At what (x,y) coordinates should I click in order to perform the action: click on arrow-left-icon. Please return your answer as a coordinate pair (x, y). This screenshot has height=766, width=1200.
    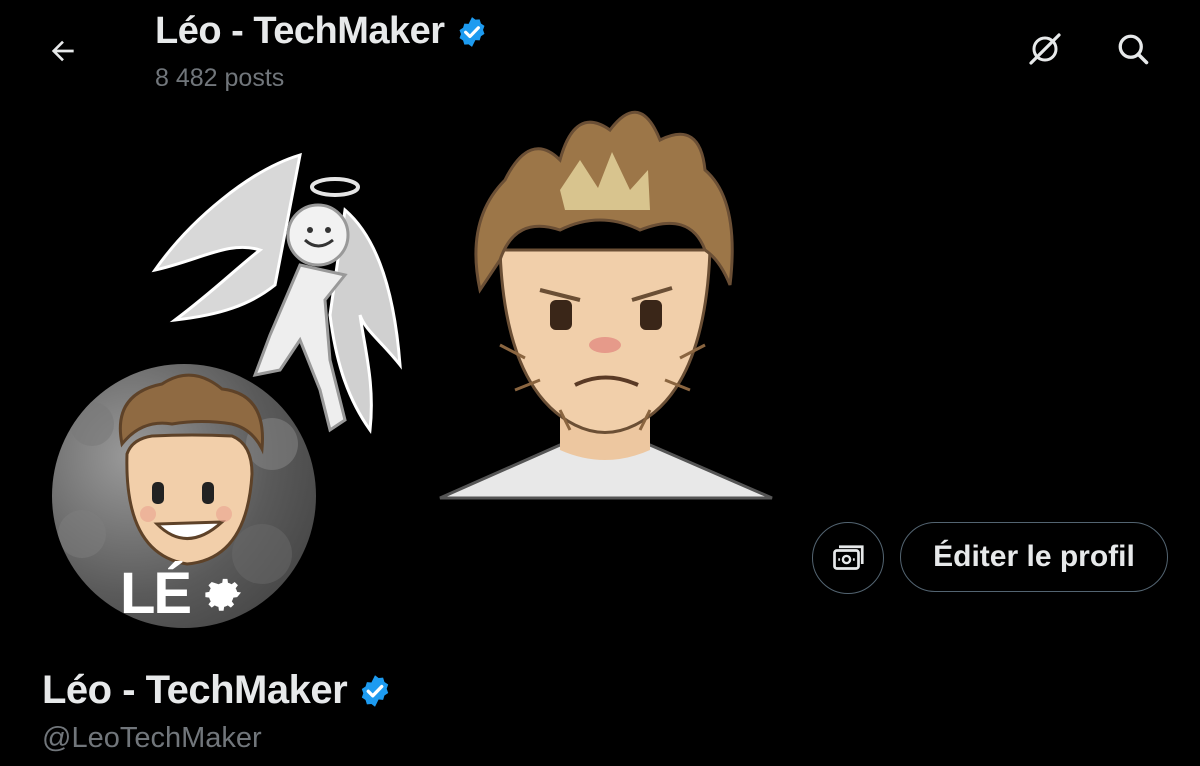
    Looking at the image, I should click on (62, 51).